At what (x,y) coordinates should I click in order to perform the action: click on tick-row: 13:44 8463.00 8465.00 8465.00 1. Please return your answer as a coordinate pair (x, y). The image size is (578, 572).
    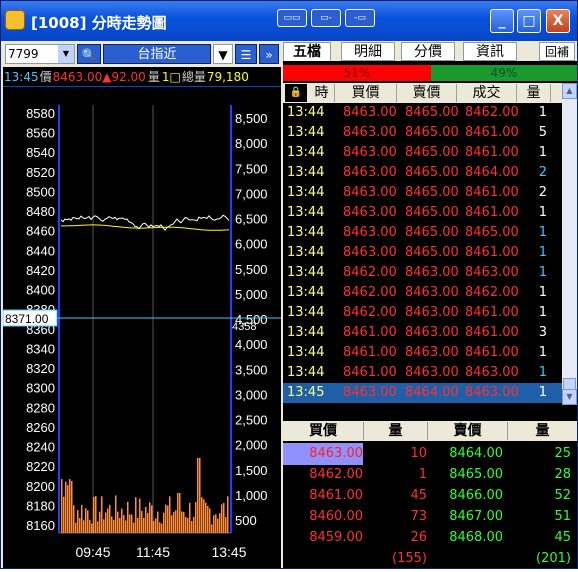
    Looking at the image, I should click on (423, 233).